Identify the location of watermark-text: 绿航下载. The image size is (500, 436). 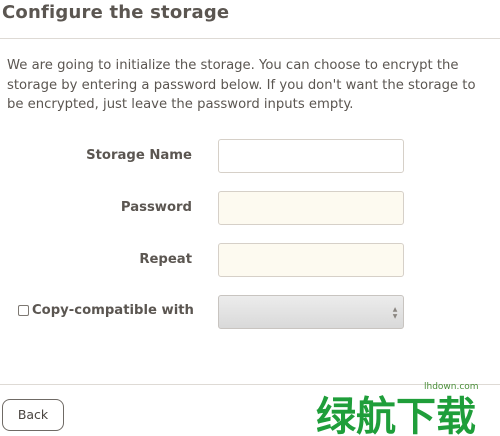
(396, 415).